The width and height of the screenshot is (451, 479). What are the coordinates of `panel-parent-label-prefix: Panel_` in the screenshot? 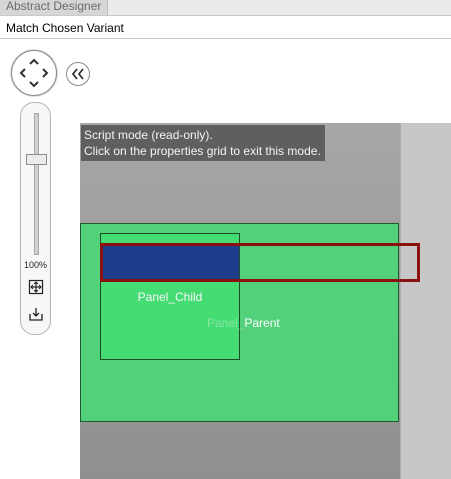 It's located at (226, 323).